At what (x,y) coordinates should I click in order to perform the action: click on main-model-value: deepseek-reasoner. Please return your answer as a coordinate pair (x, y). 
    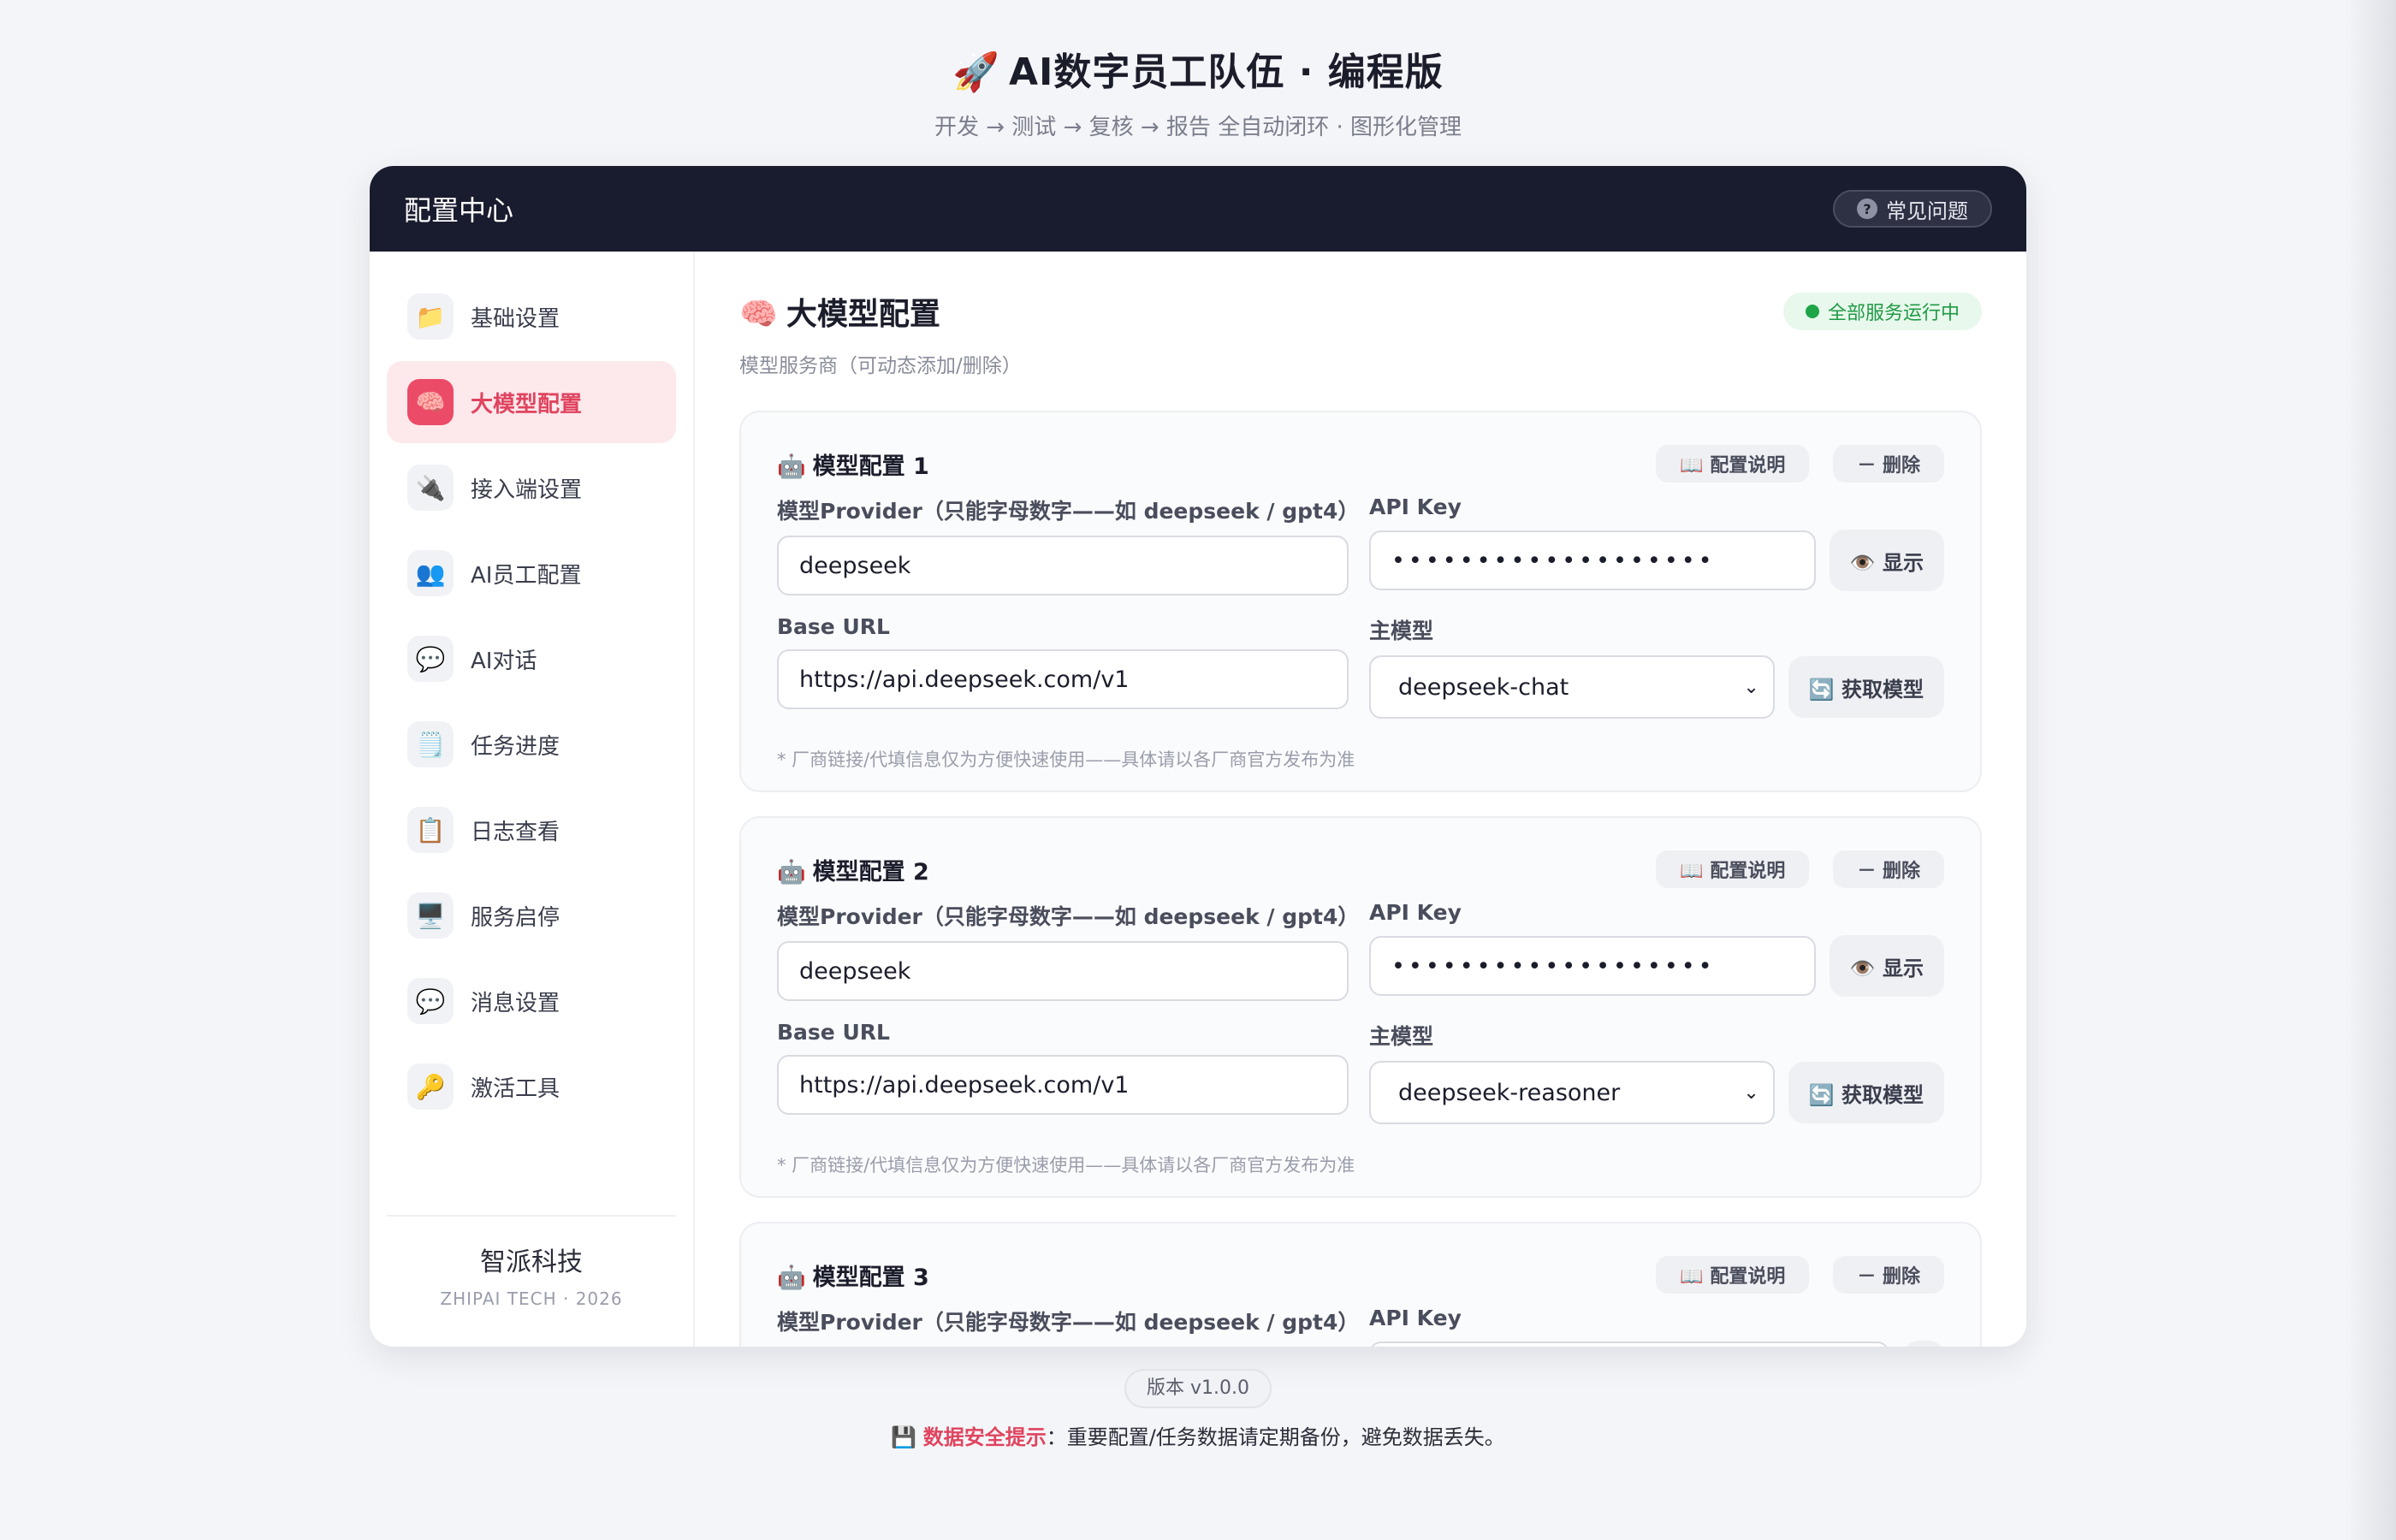
    Looking at the image, I should click on (1510, 1092).